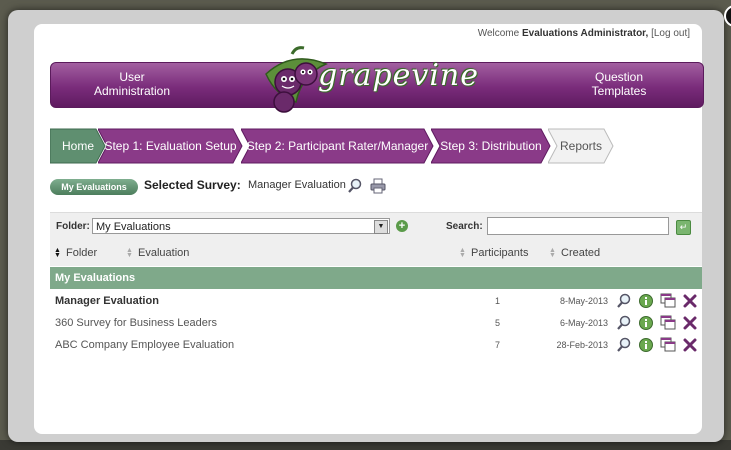 The width and height of the screenshot is (731, 450). I want to click on created-date: 6-May-2013, so click(583, 323).